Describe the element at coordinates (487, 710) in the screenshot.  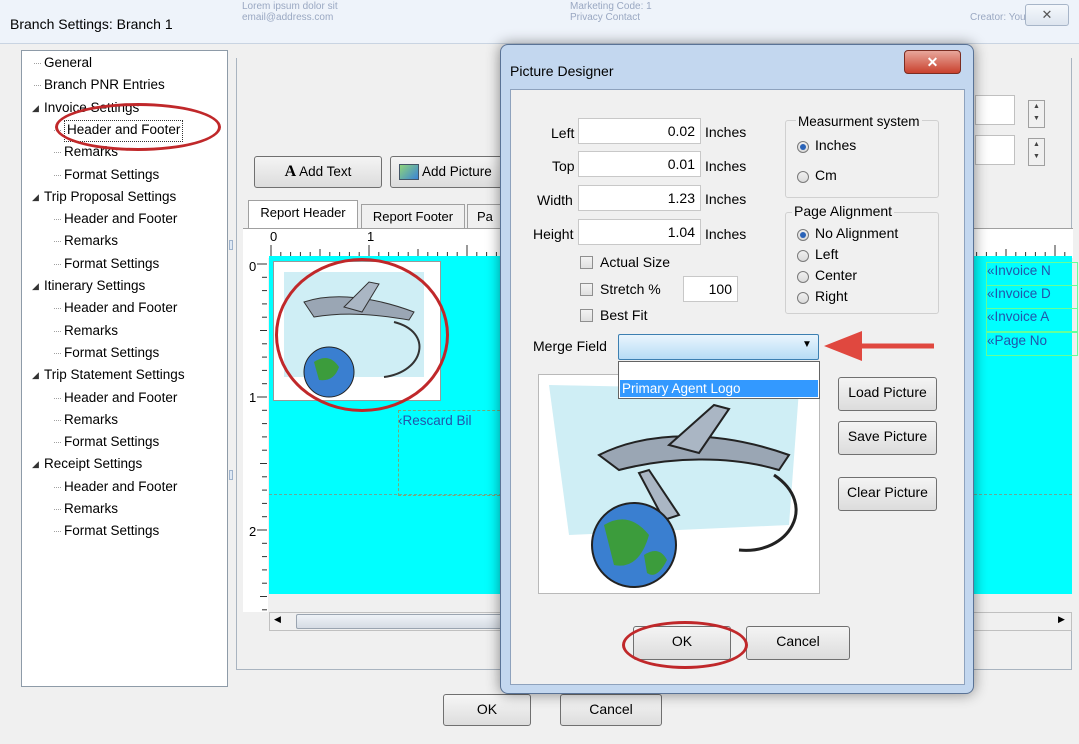
I see `ok-button: OK` at that location.